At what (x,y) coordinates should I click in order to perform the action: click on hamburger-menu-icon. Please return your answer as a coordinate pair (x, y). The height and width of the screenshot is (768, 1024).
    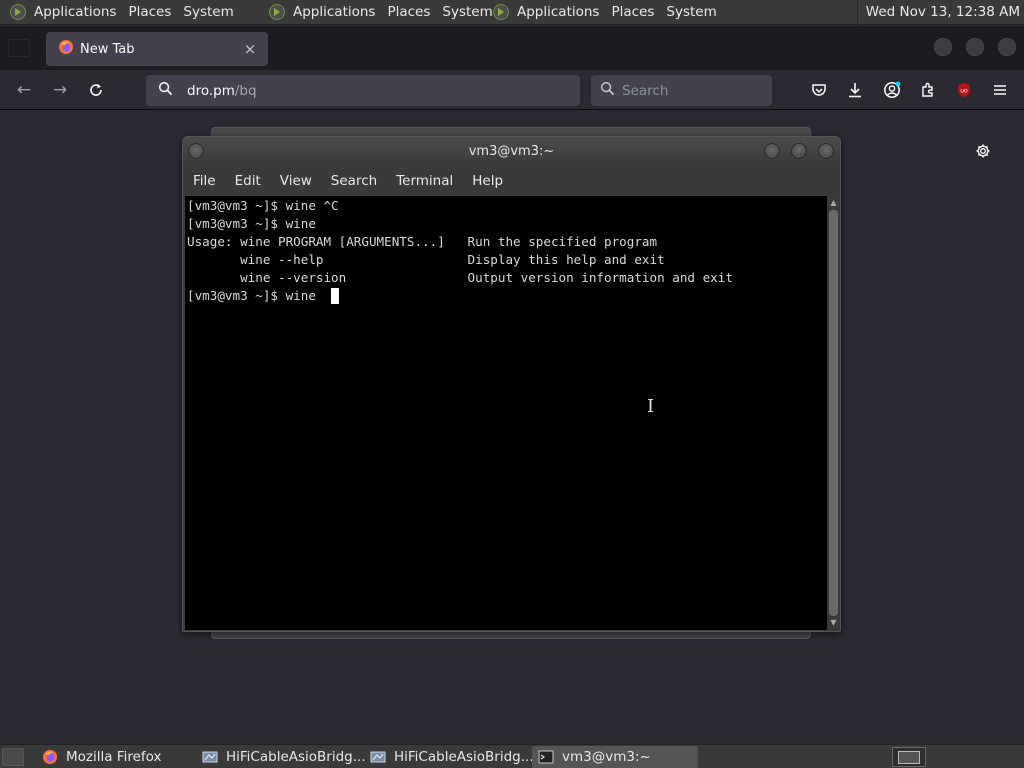
    Looking at the image, I should click on (1000, 90).